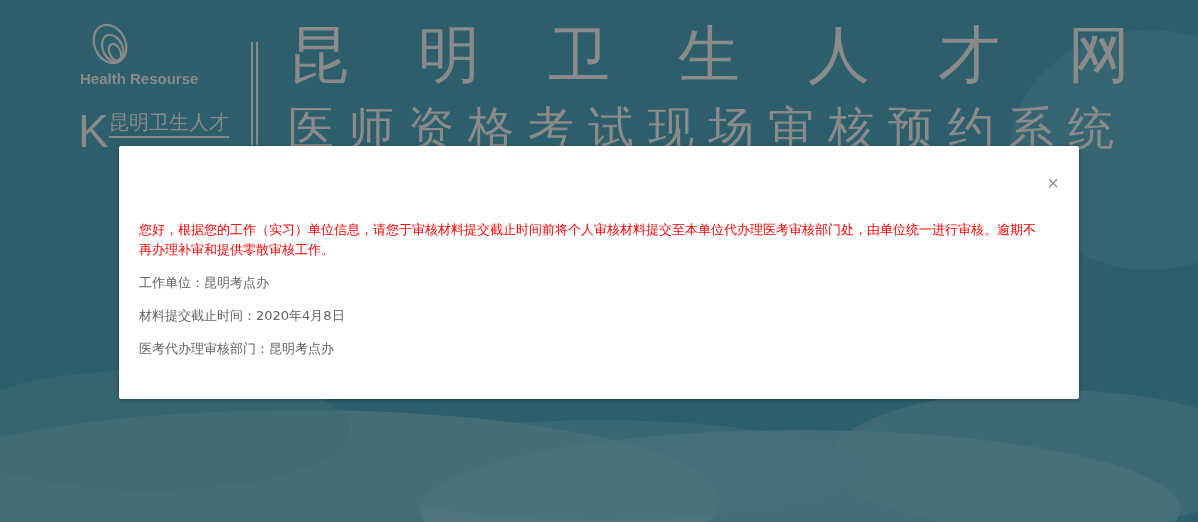 The height and width of the screenshot is (522, 1198). Describe the element at coordinates (204, 283) in the screenshot. I see `info-line: 工作单位：昆明考点办` at that location.